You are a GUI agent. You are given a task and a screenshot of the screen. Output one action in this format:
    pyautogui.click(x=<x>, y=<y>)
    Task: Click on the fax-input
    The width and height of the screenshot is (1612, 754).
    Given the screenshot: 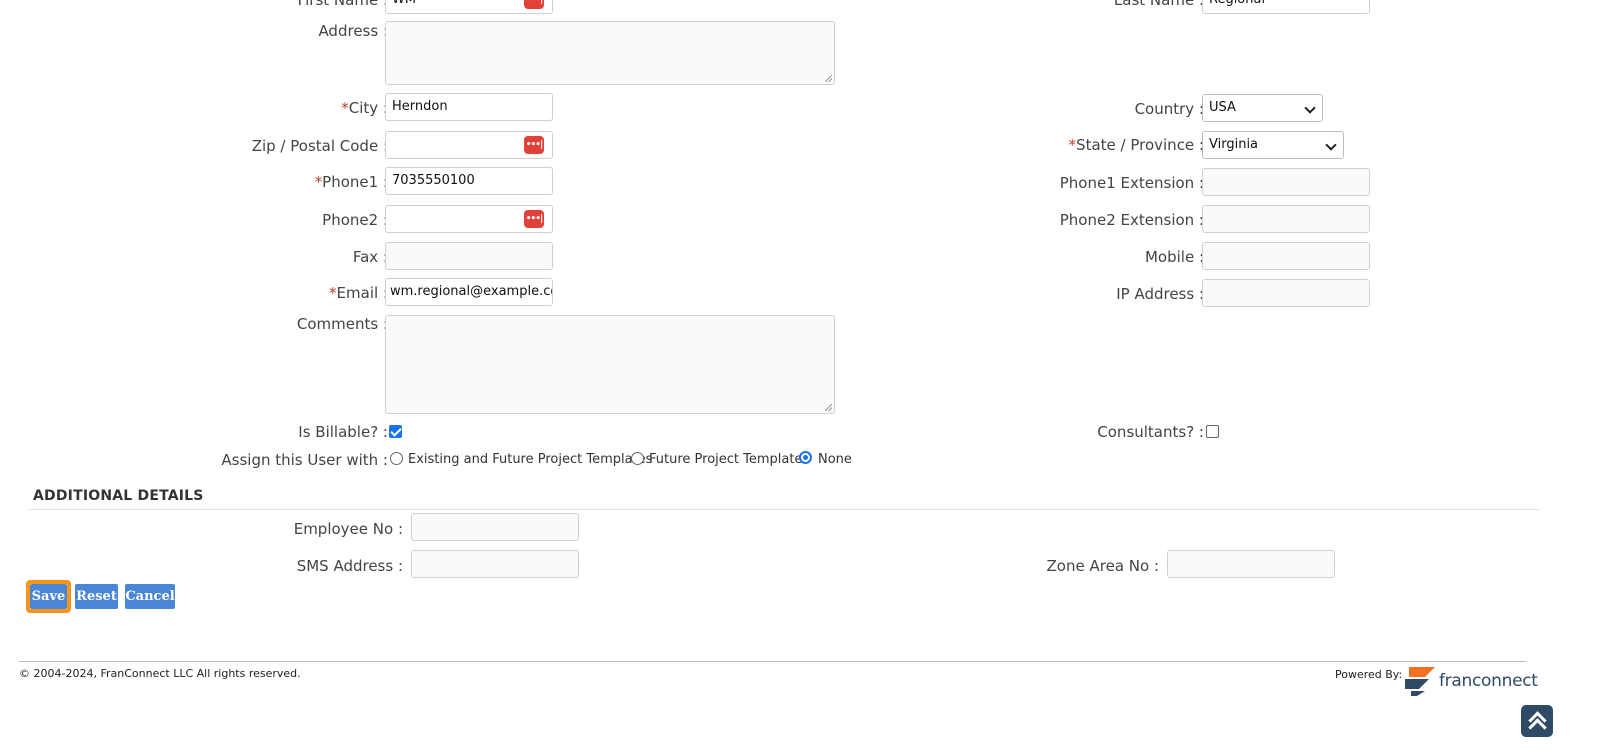 What is the action you would take?
    pyautogui.click(x=469, y=256)
    